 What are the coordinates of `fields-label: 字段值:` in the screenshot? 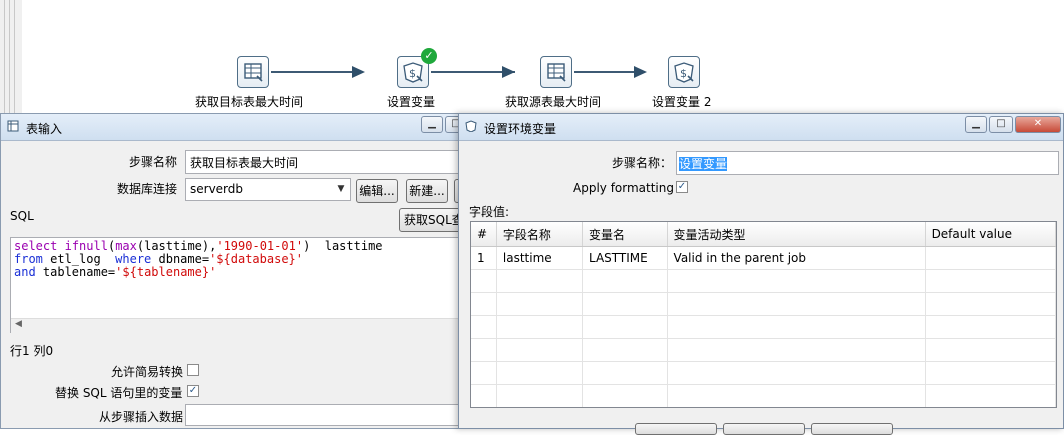 It's located at (489, 212).